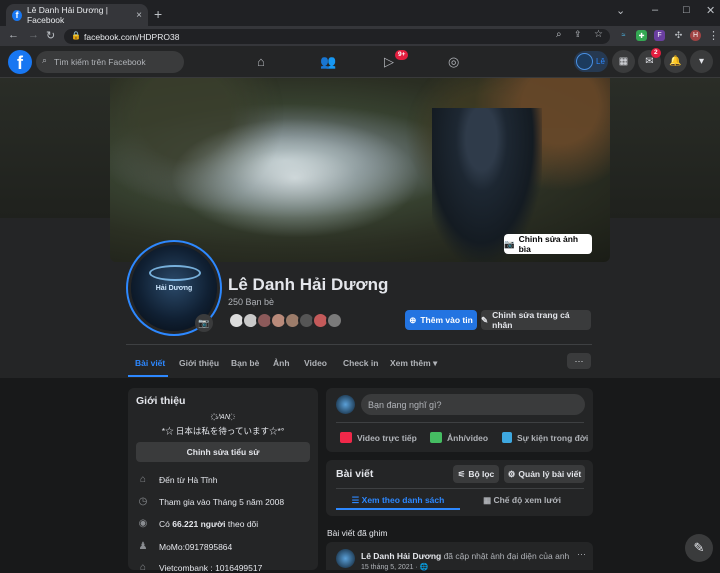  I want to click on camera-icon: 📷, so click(509, 243).